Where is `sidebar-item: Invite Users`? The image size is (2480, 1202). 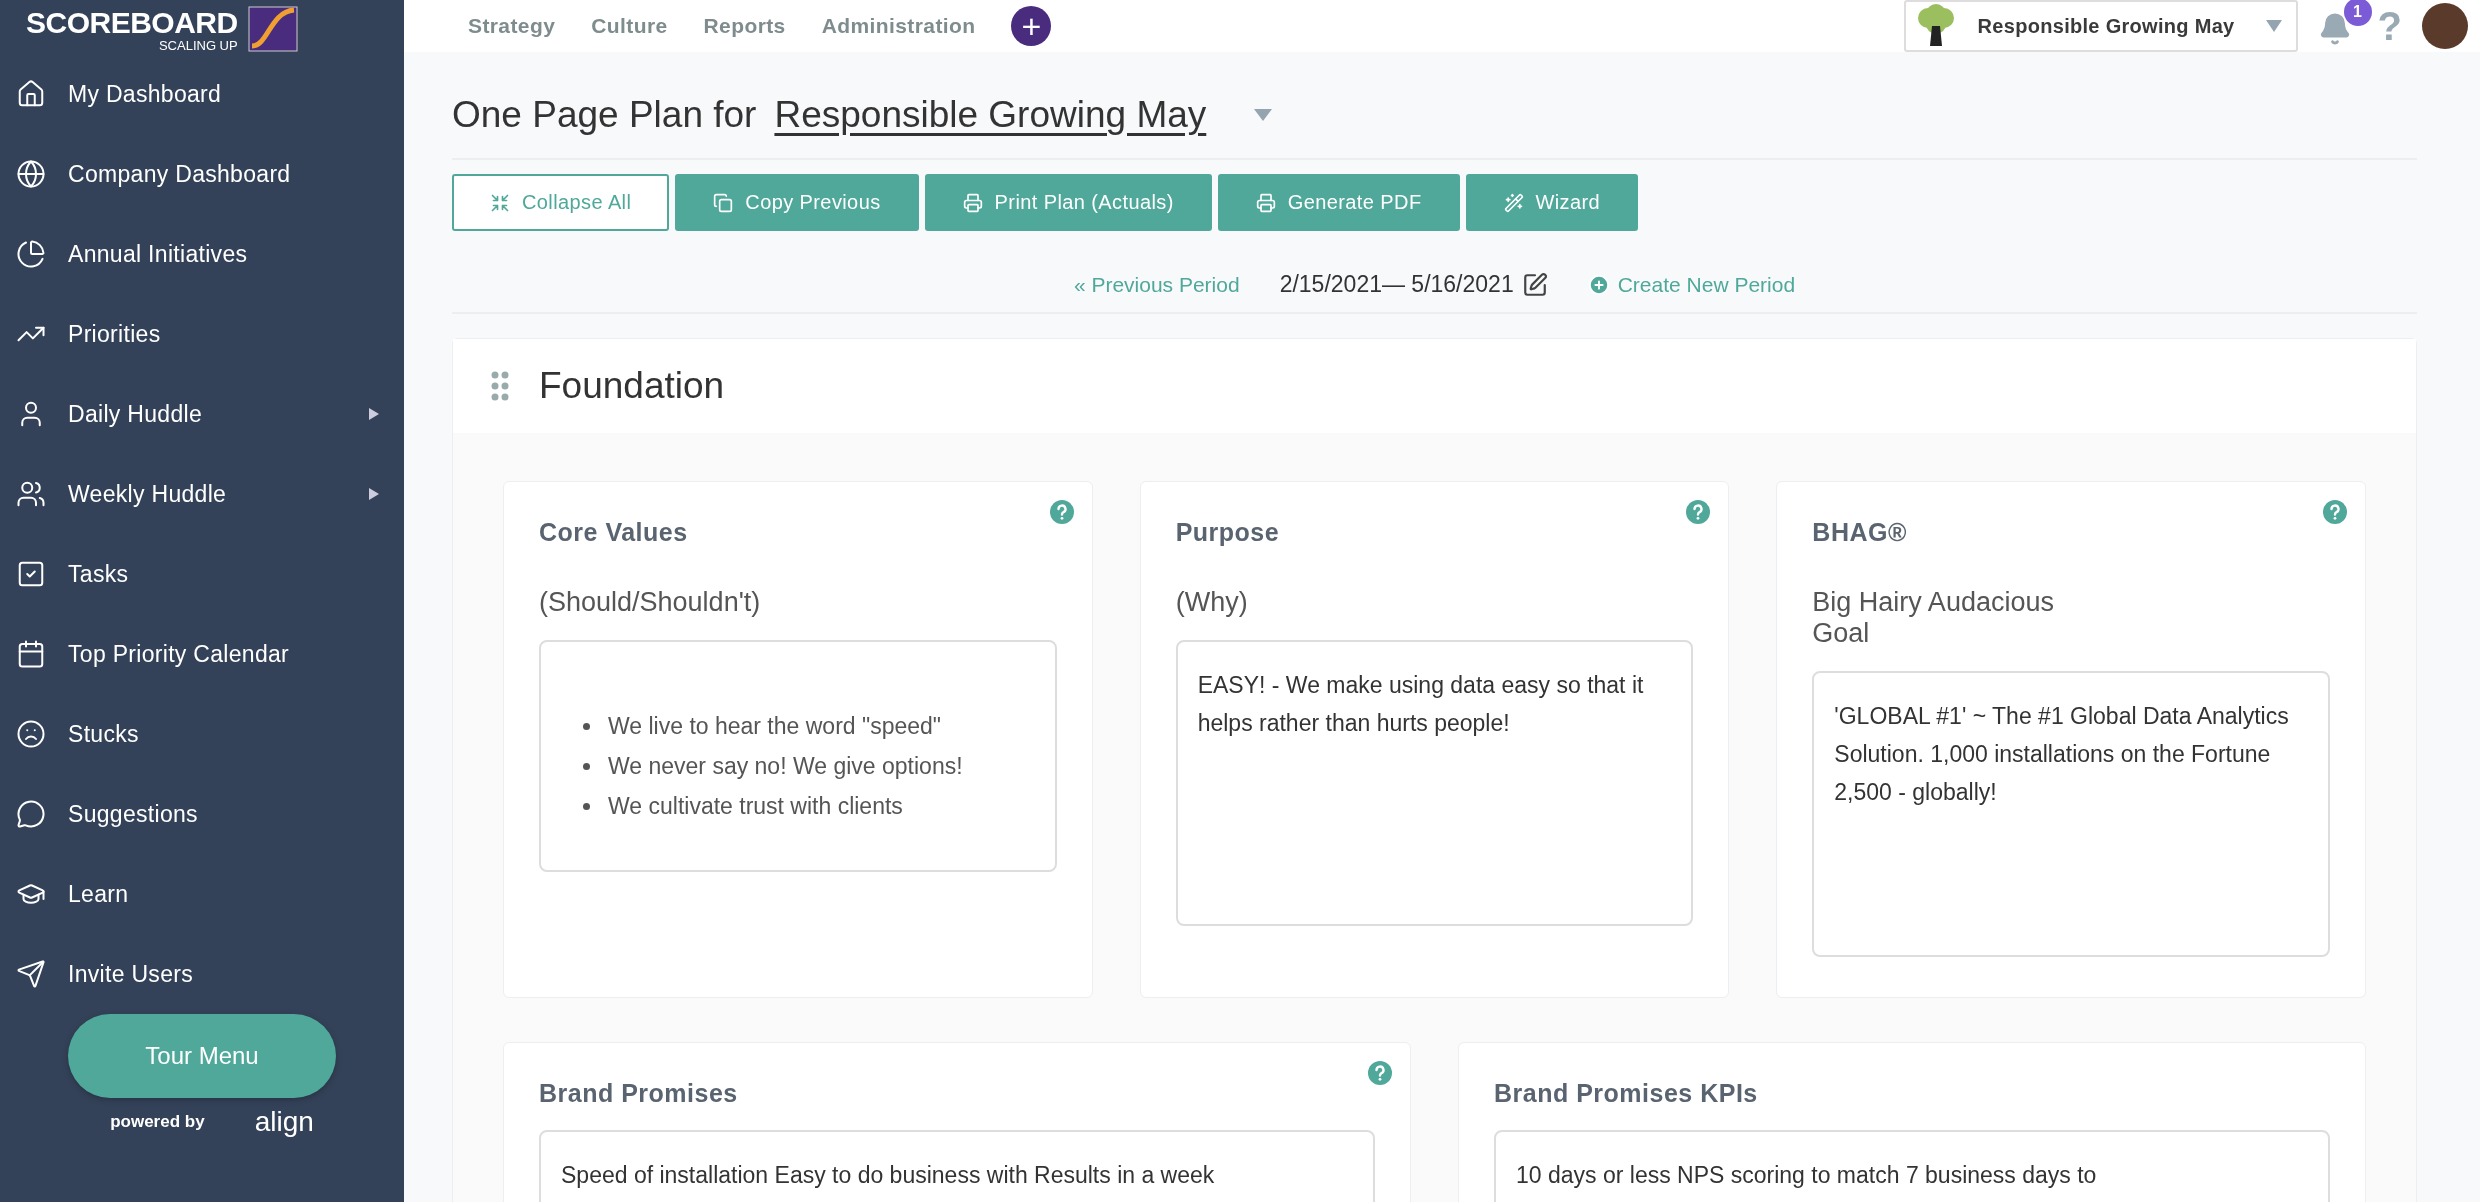 sidebar-item: Invite Users is located at coordinates (202, 974).